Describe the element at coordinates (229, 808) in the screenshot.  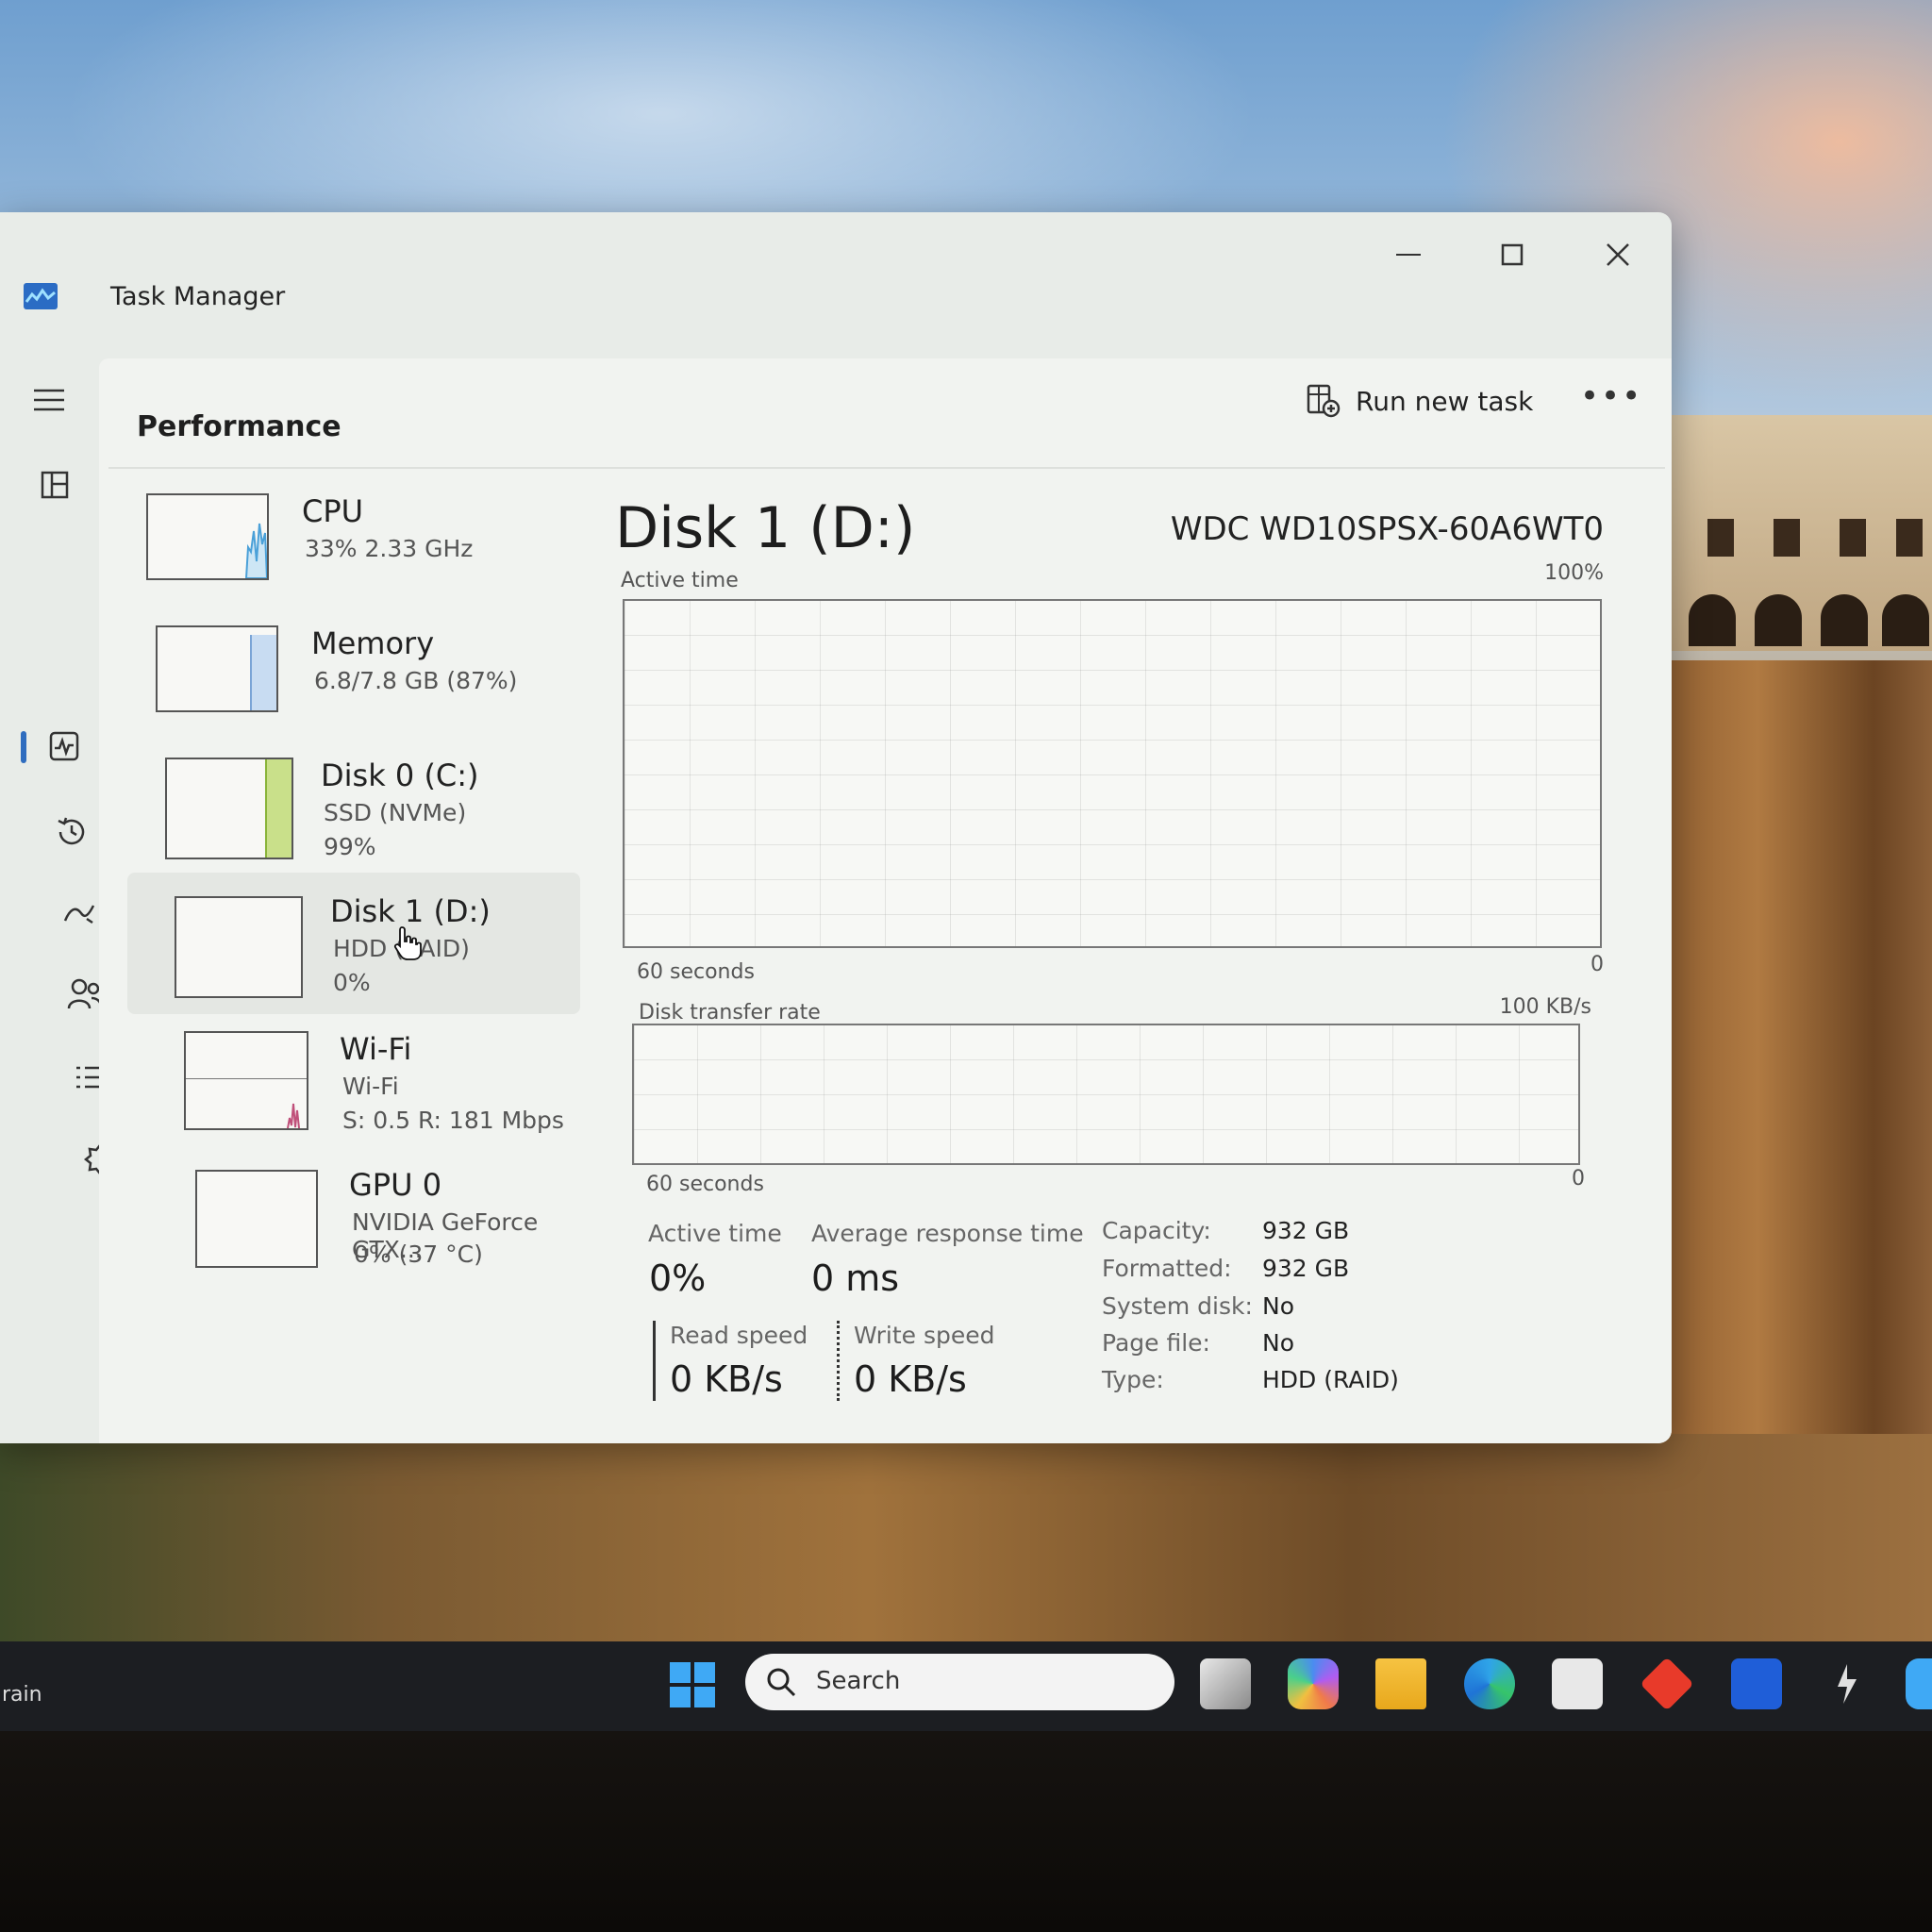
I see `disk-0-mini-graph` at that location.